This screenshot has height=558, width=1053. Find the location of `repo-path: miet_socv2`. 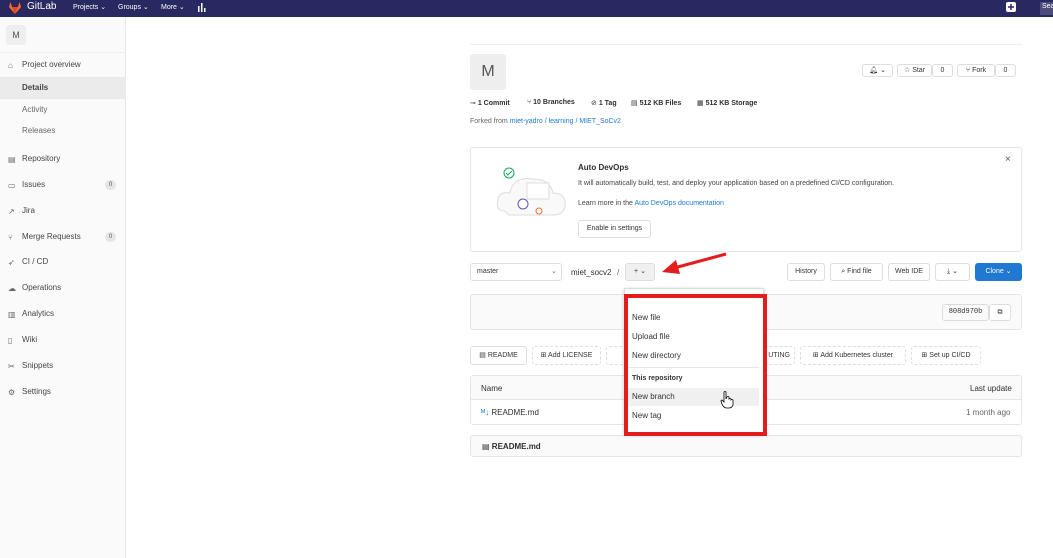

repo-path: miet_socv2 is located at coordinates (591, 272).